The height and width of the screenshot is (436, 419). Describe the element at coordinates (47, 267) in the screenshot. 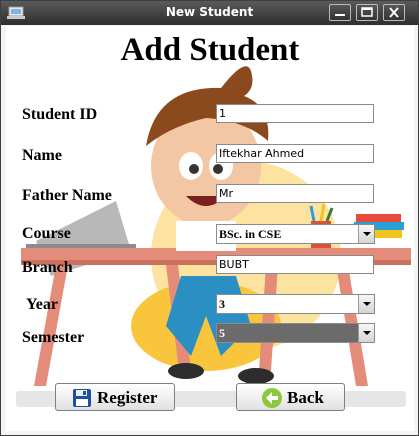

I see `branch-label: Branch` at that location.